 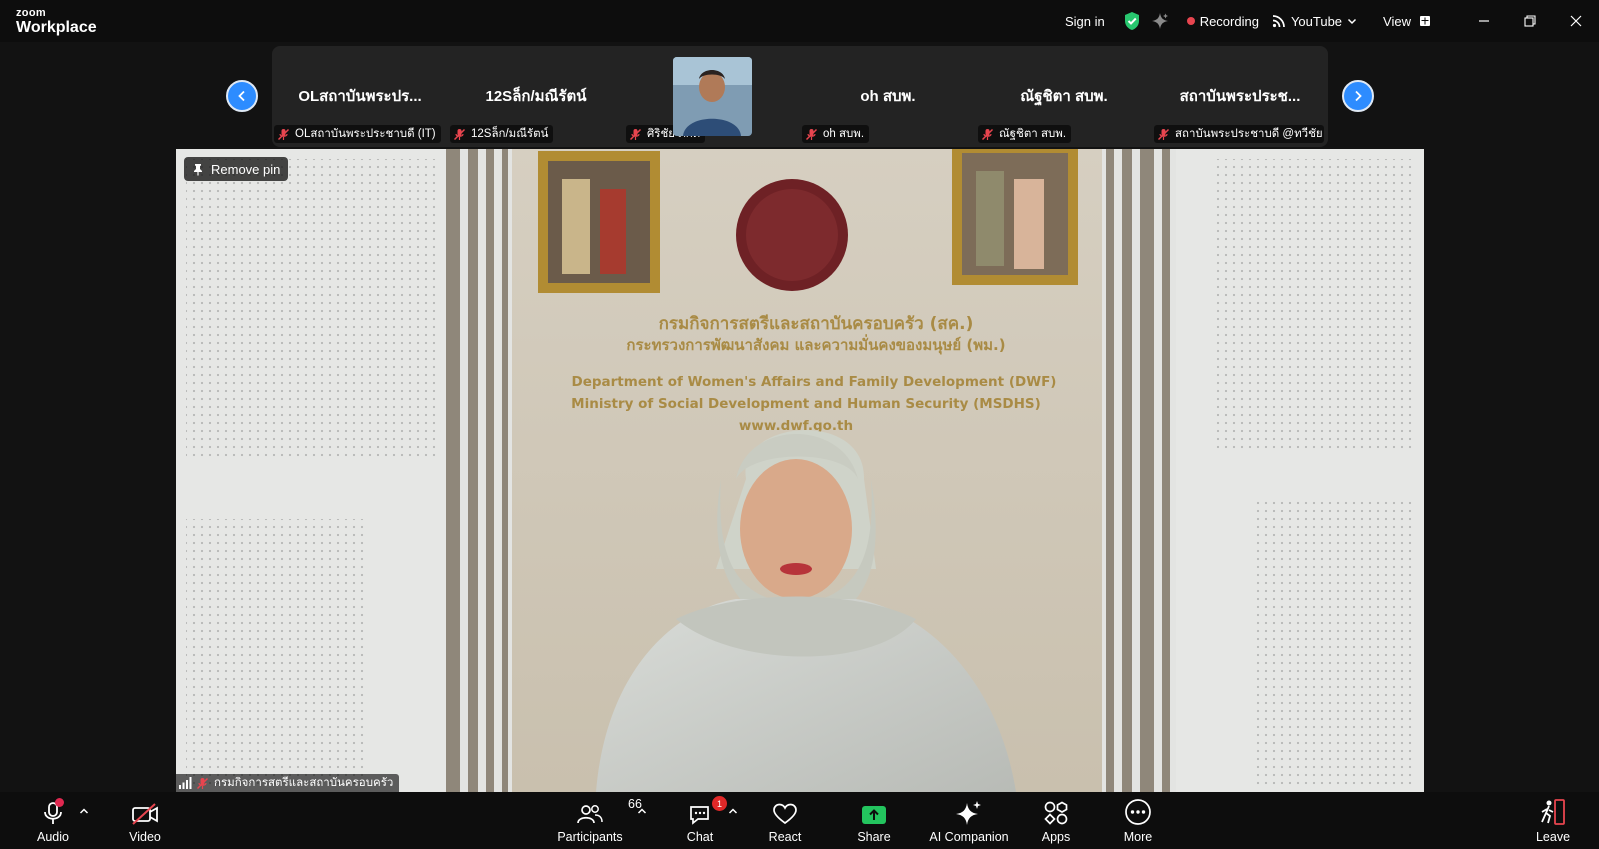 I want to click on tile-name: ณัฐชิตา สบพ., so click(x=1064, y=96).